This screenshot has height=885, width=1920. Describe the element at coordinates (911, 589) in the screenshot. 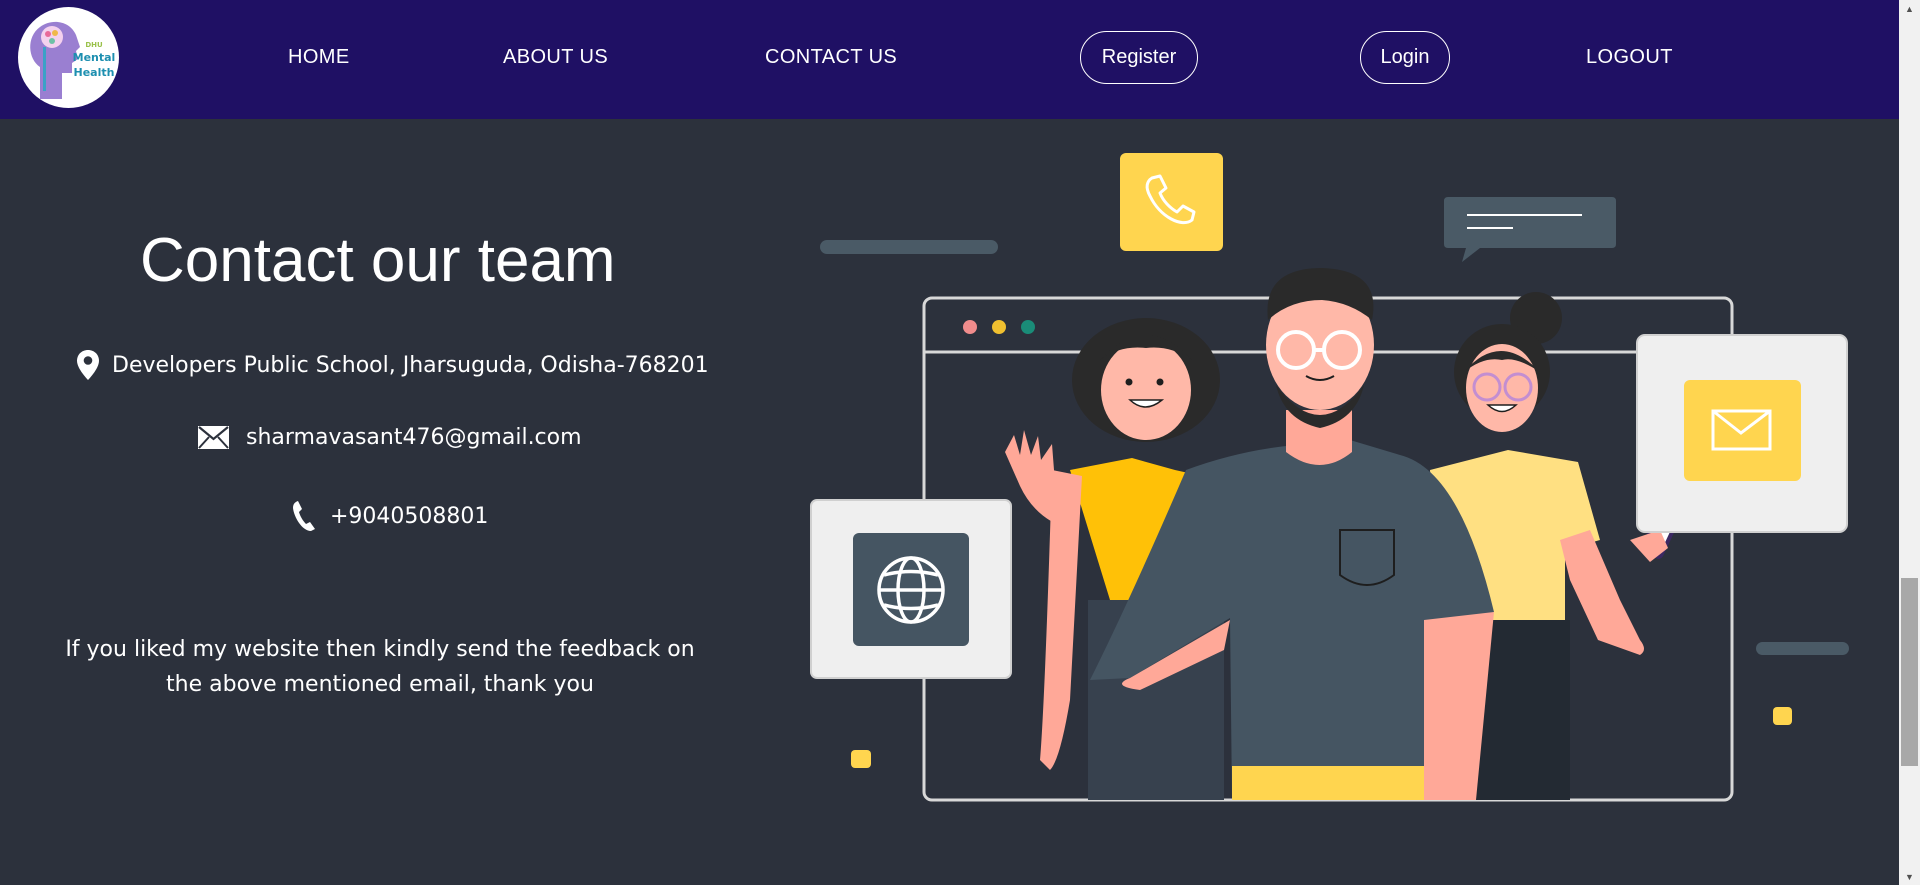

I see `globe-card-icon` at that location.